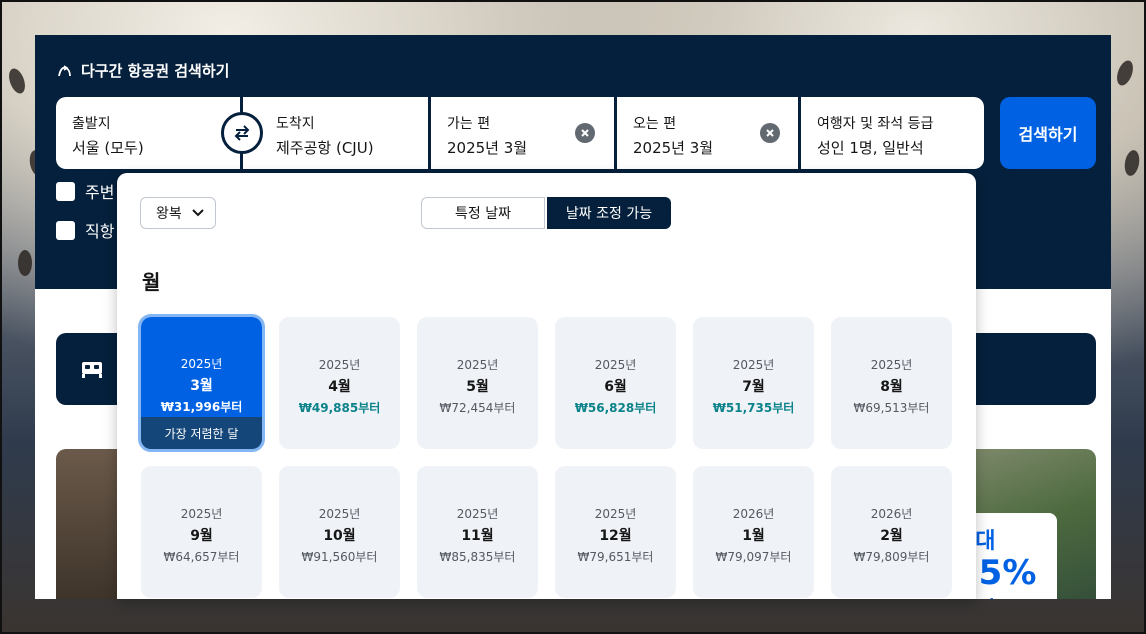  What do you see at coordinates (870, 148) in the screenshot?
I see `travellers-value: 성인 1명, 일반석` at bounding box center [870, 148].